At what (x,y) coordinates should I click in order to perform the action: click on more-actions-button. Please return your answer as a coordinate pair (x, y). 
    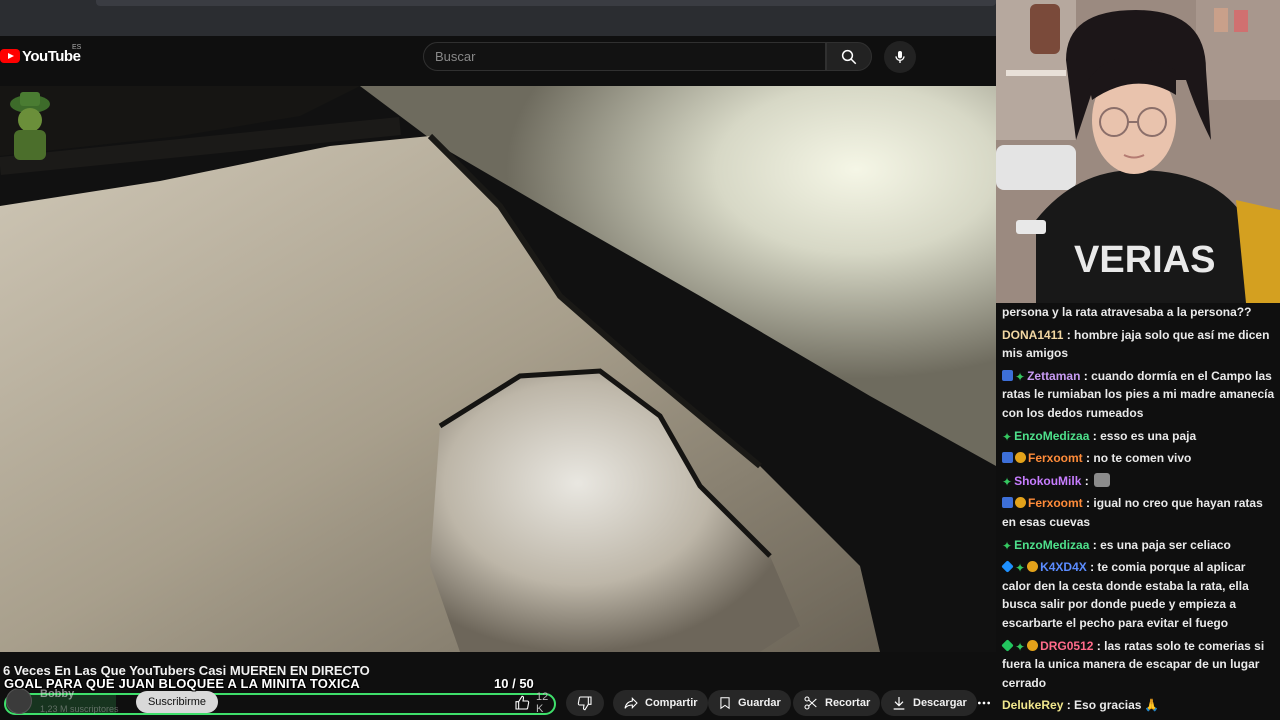
    Looking at the image, I should click on (986, 703).